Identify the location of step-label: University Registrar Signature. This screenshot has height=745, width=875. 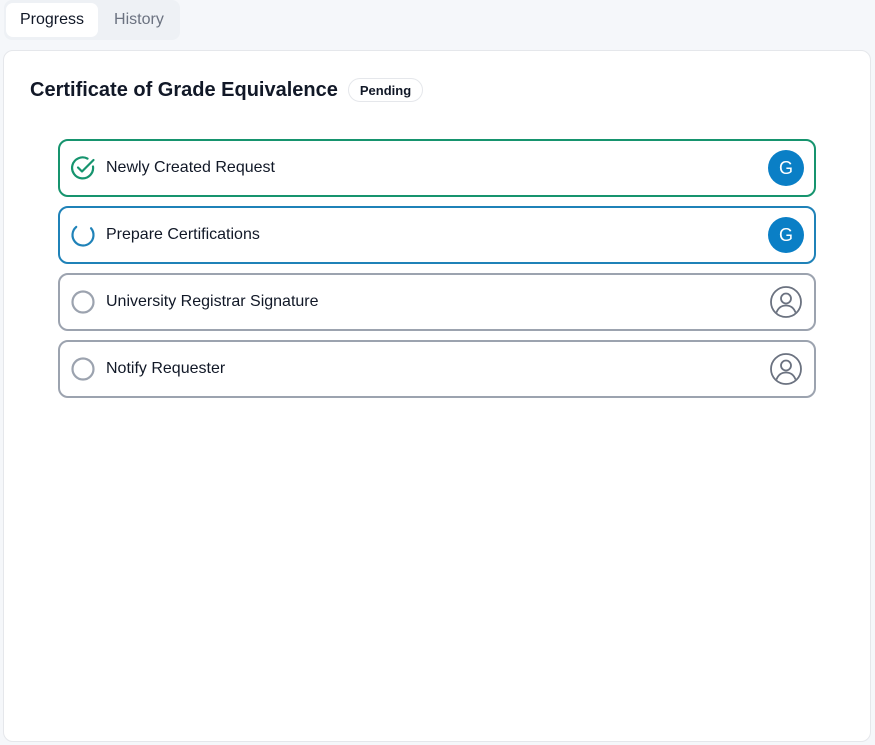
(212, 301).